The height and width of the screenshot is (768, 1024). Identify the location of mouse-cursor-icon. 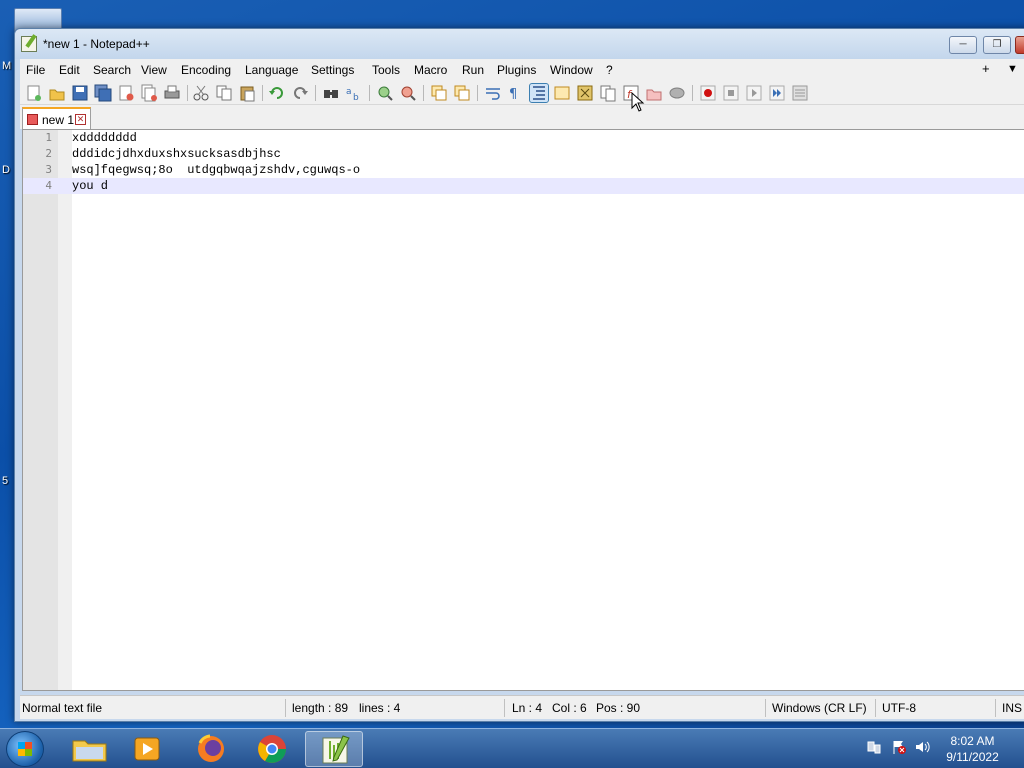
(638, 102).